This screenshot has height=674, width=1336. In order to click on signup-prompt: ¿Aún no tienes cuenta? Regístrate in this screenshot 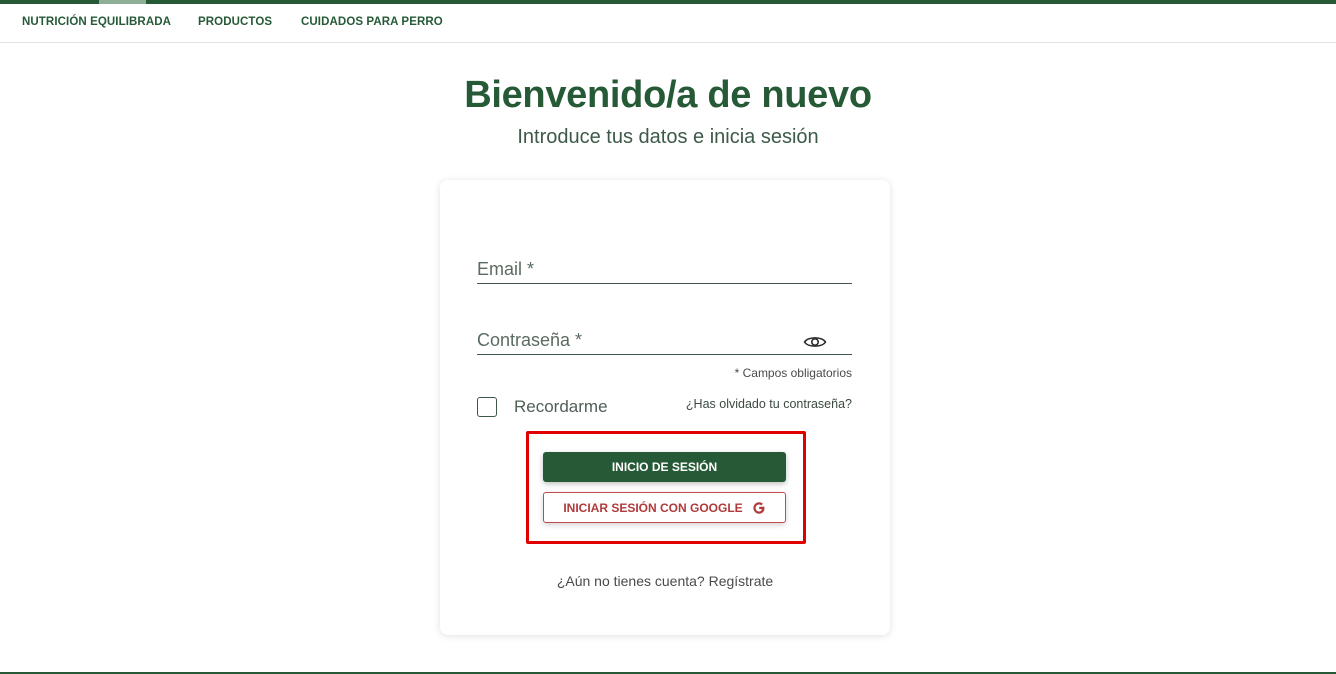, I will do `click(665, 581)`.